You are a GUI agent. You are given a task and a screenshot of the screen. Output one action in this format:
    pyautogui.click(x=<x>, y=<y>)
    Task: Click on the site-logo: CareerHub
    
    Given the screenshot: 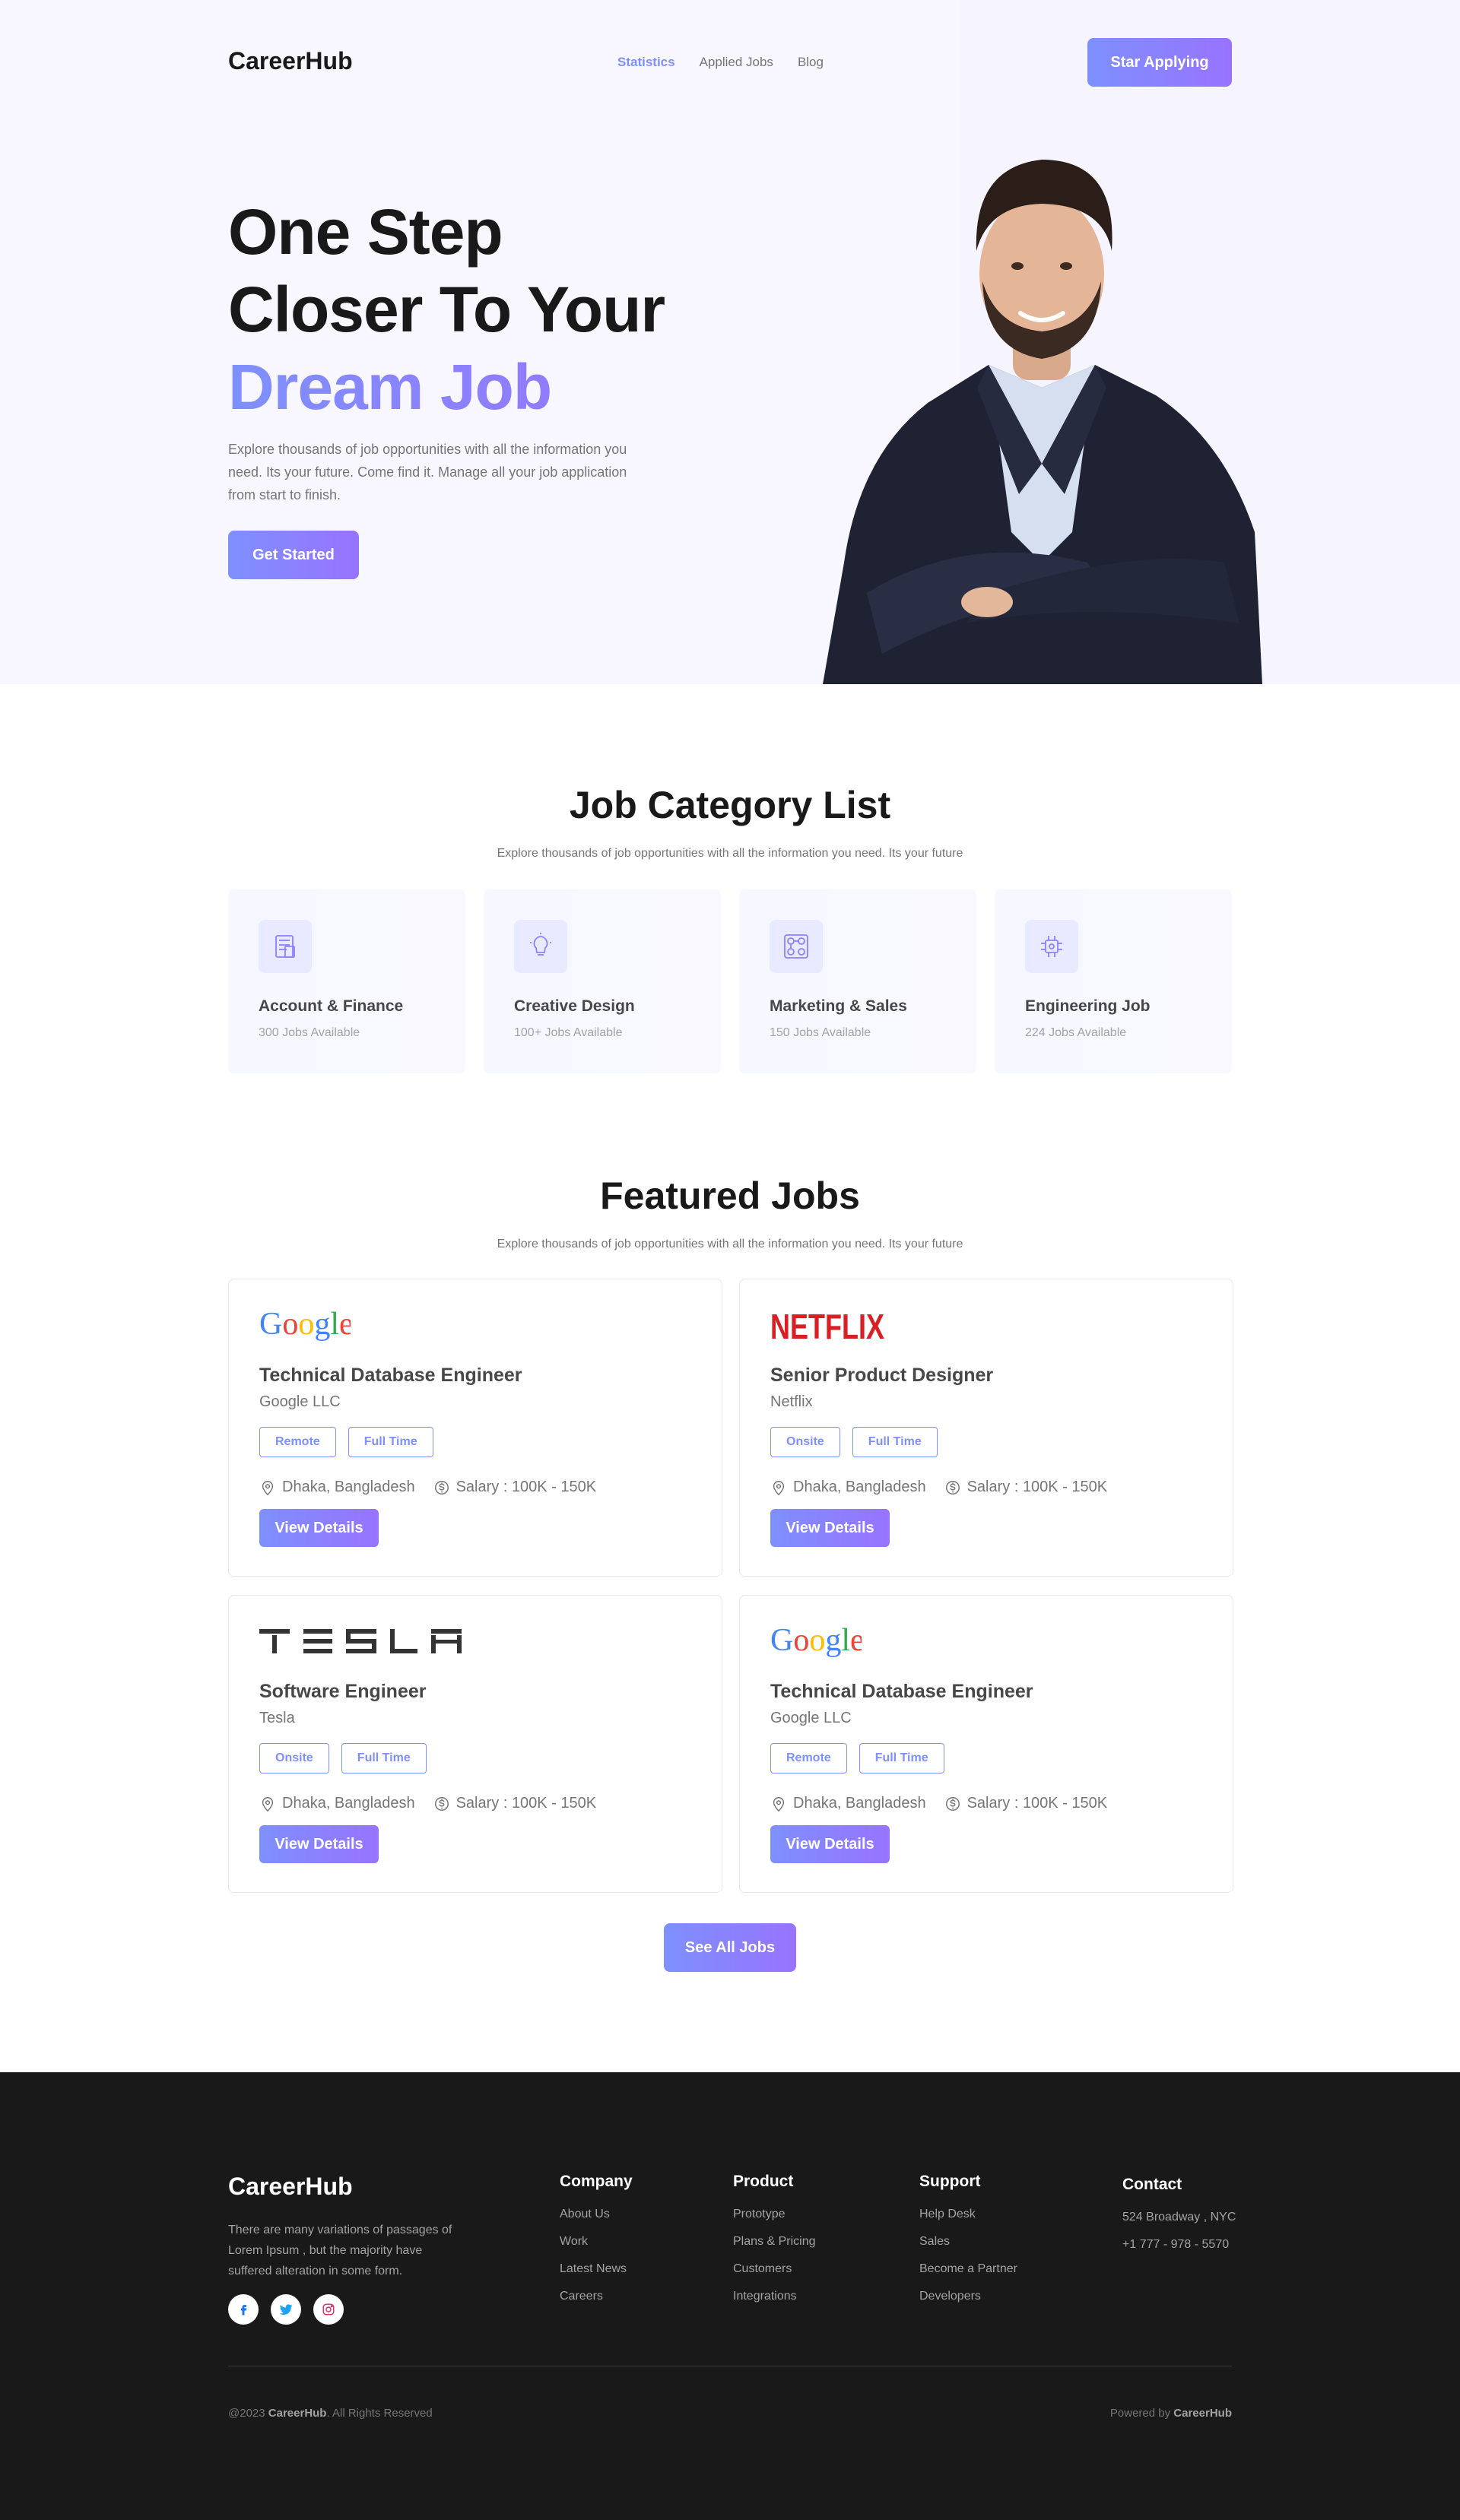 What is the action you would take?
    pyautogui.click(x=290, y=61)
    